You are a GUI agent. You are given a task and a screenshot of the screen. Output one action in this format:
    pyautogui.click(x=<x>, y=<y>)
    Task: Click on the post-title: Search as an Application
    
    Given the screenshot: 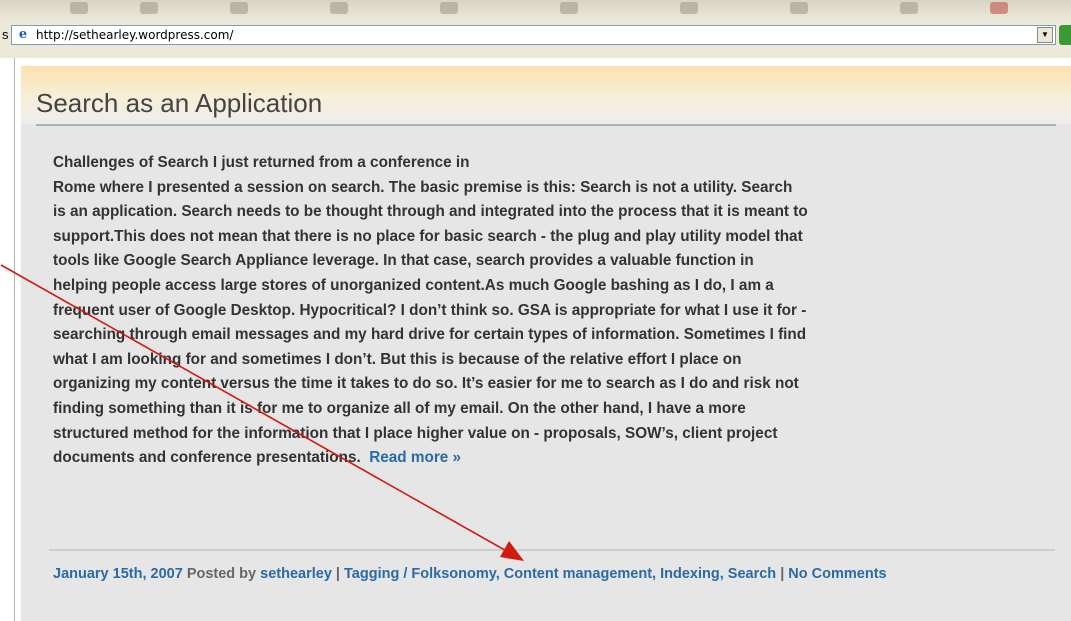 What is the action you would take?
    pyautogui.click(x=179, y=103)
    